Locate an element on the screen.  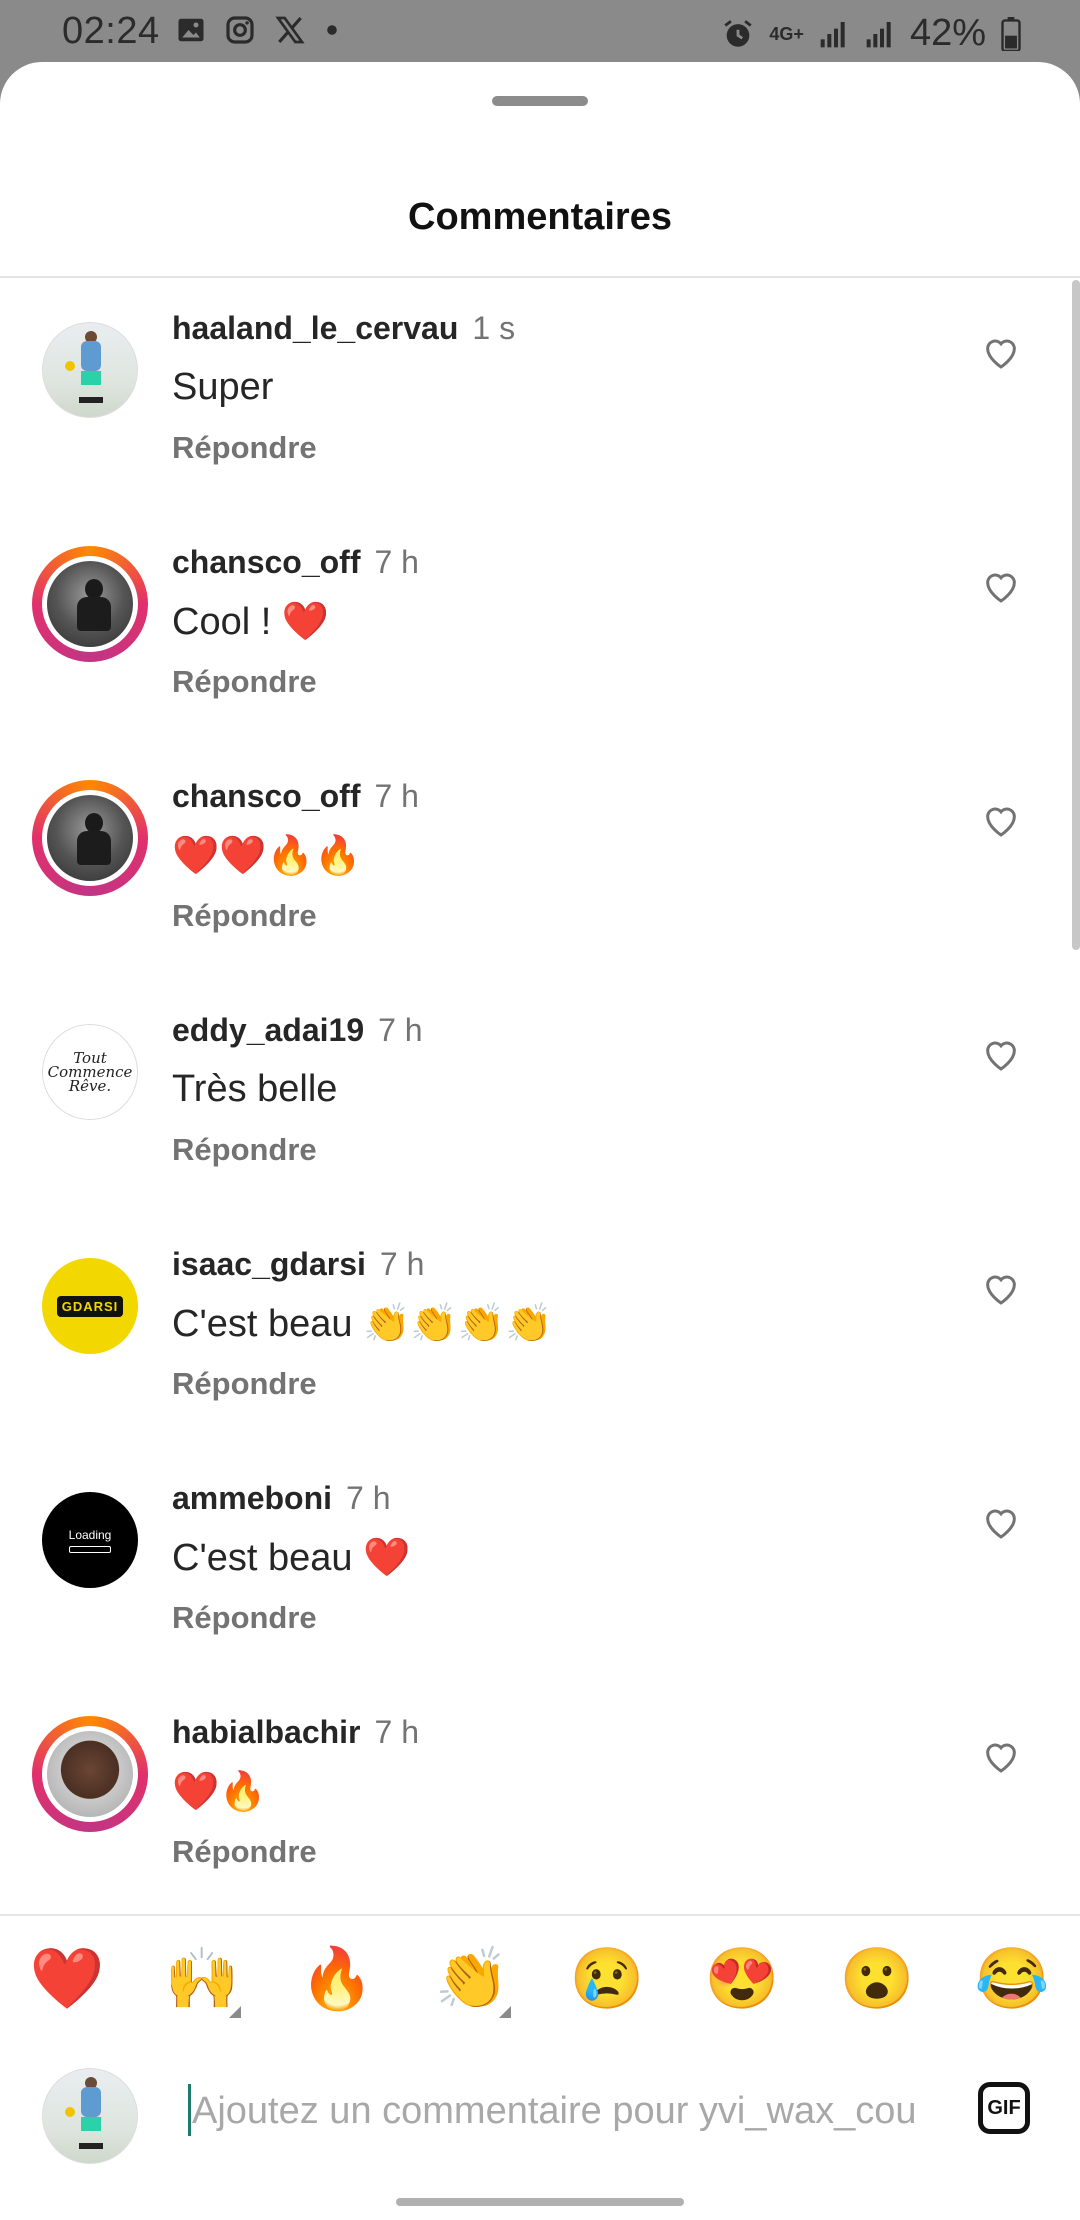
instagram-icon is located at coordinates (240, 30).